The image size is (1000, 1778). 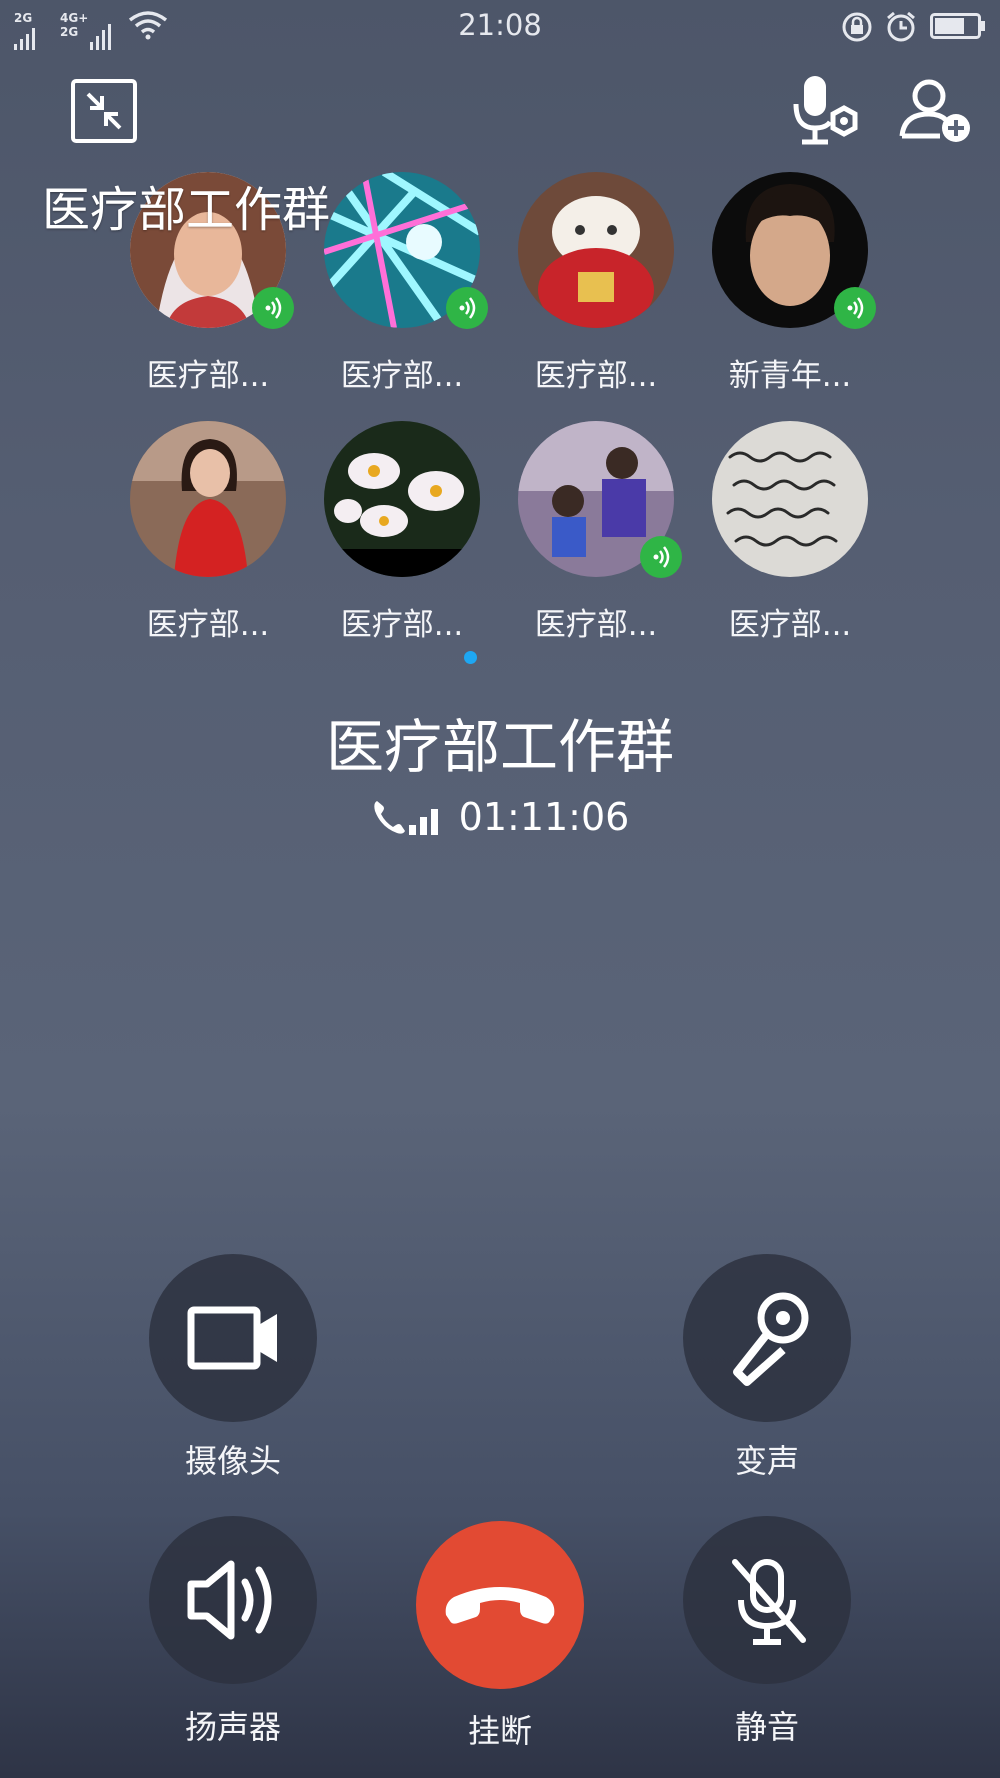 I want to click on speaker-label: 扬声器, so click(x=232, y=1727).